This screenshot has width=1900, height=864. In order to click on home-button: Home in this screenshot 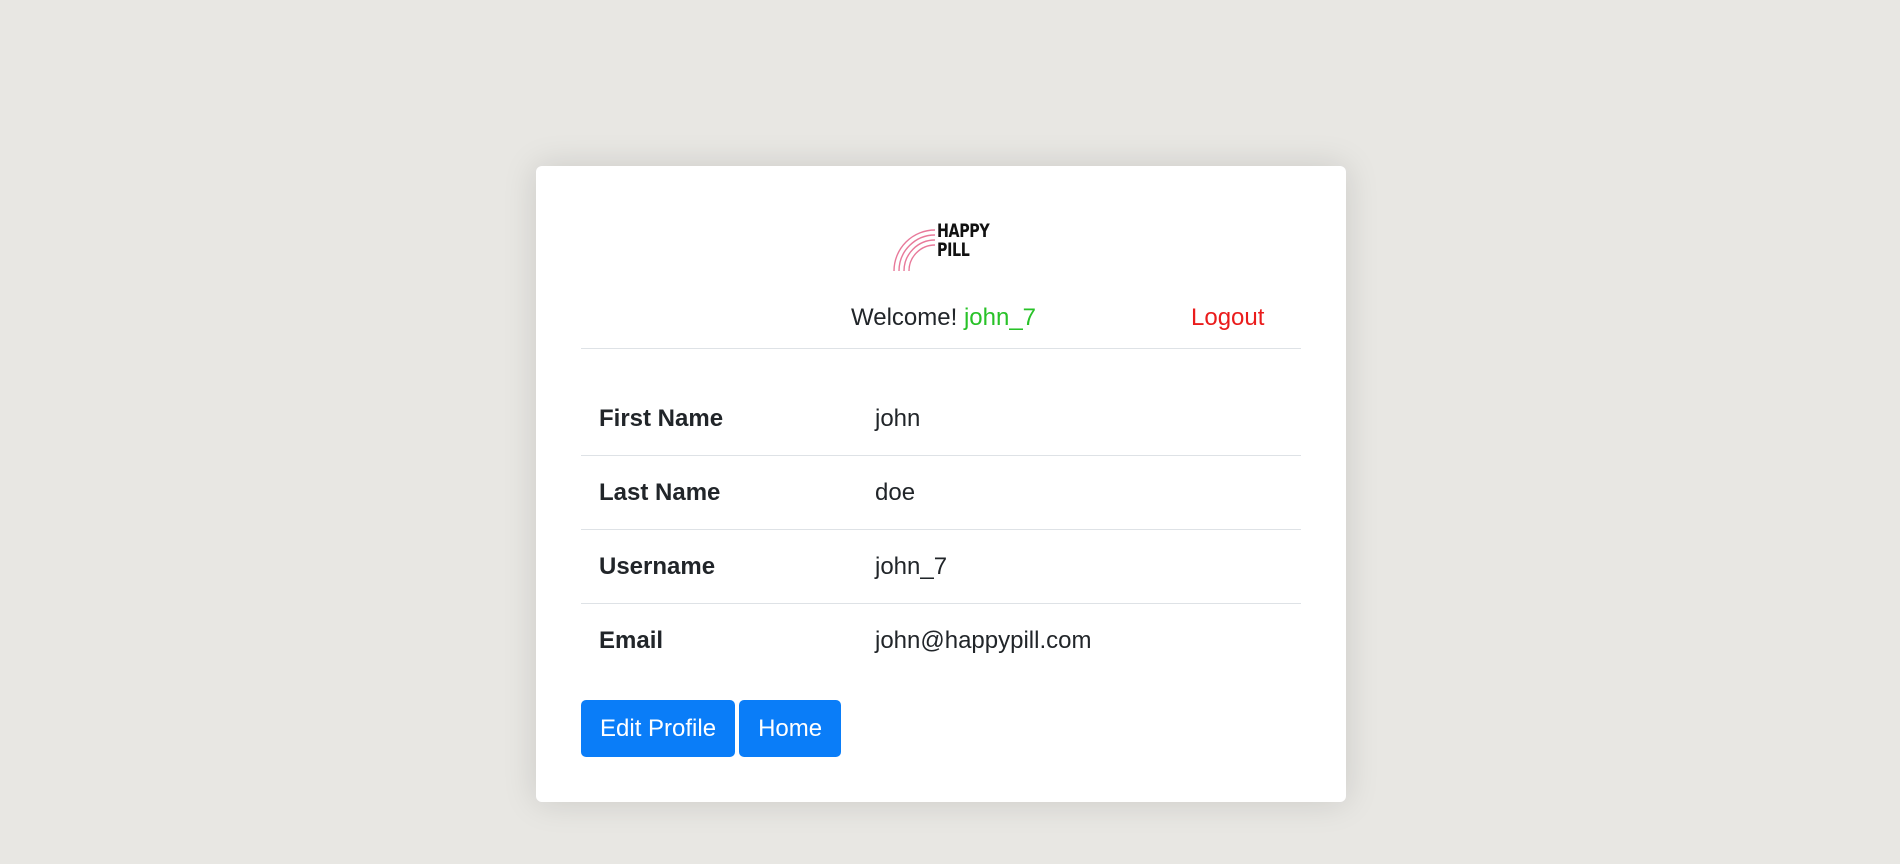, I will do `click(790, 728)`.